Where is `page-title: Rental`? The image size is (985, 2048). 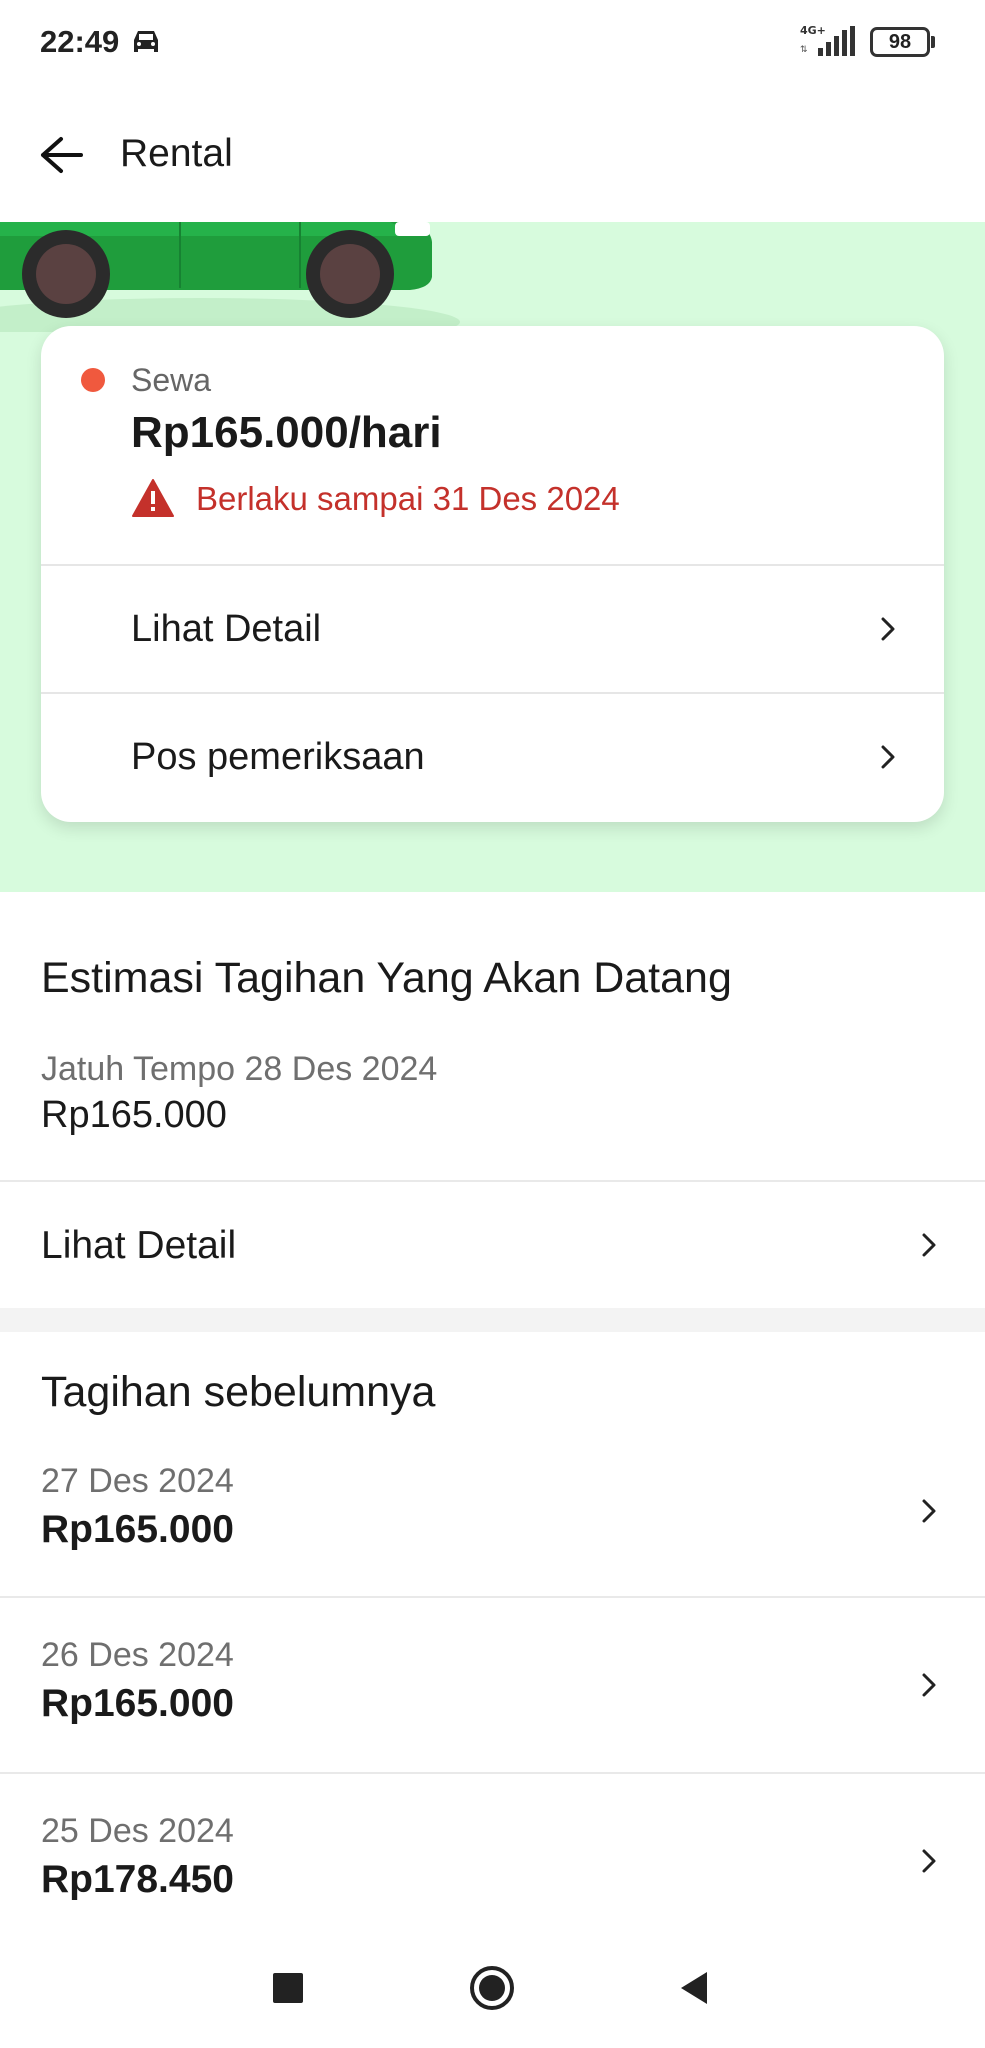 page-title: Rental is located at coordinates (176, 153).